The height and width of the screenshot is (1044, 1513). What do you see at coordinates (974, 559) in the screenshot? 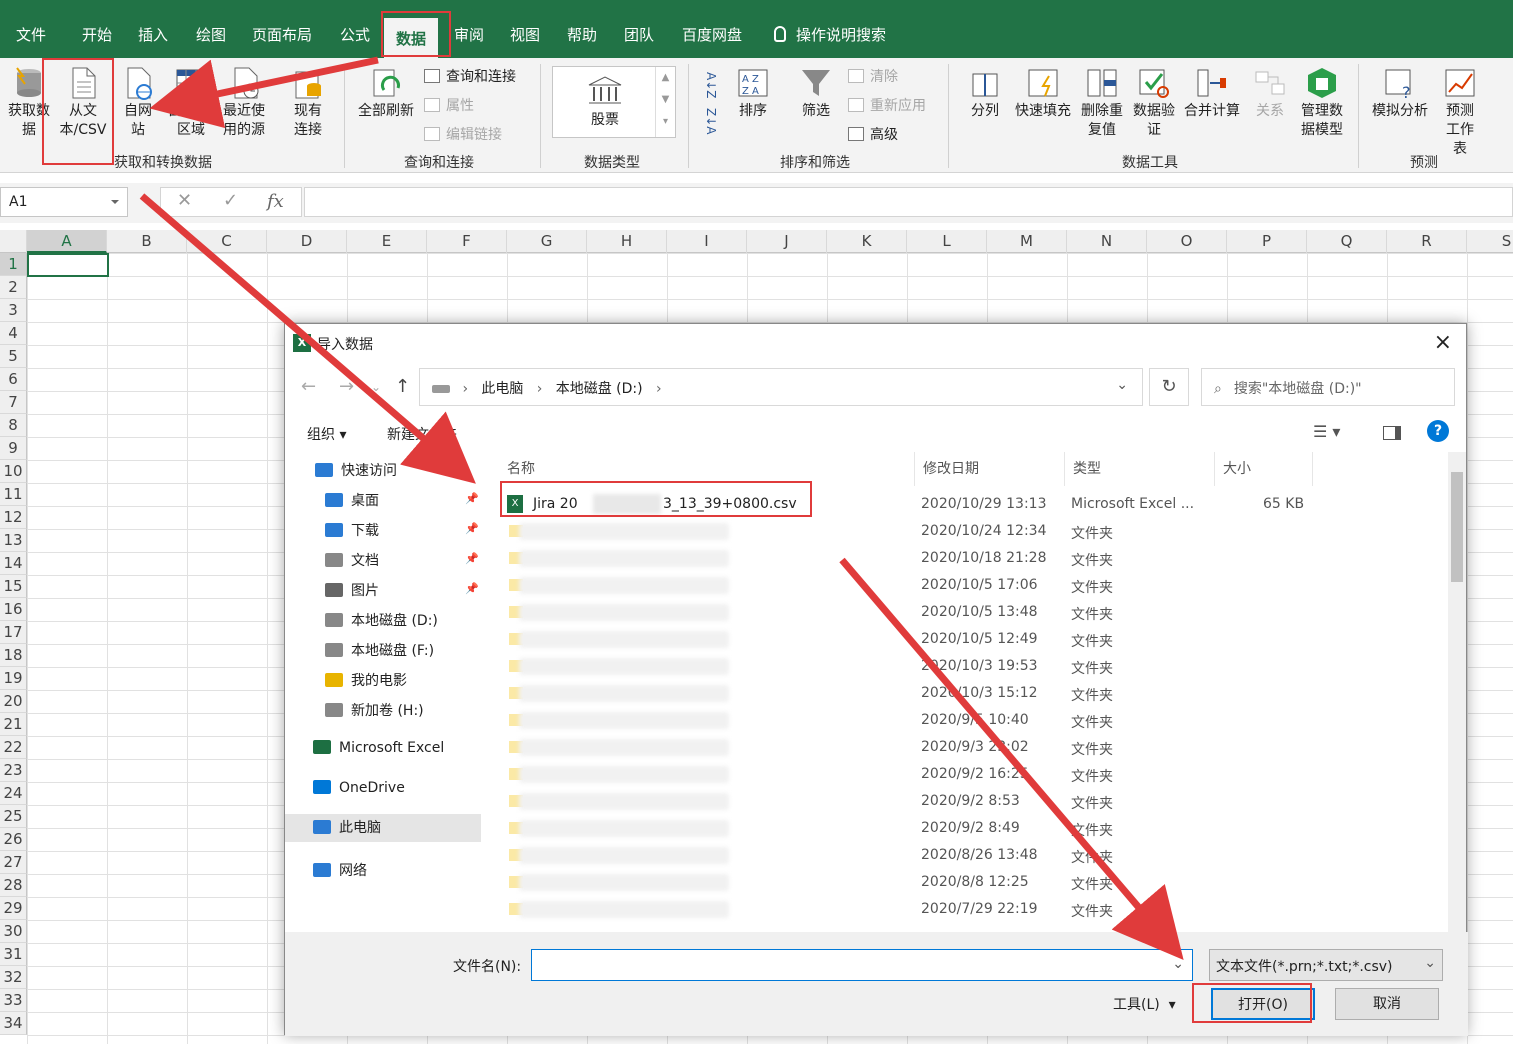
I see `file-row: 2020/10/18 21:28 文件夹` at bounding box center [974, 559].